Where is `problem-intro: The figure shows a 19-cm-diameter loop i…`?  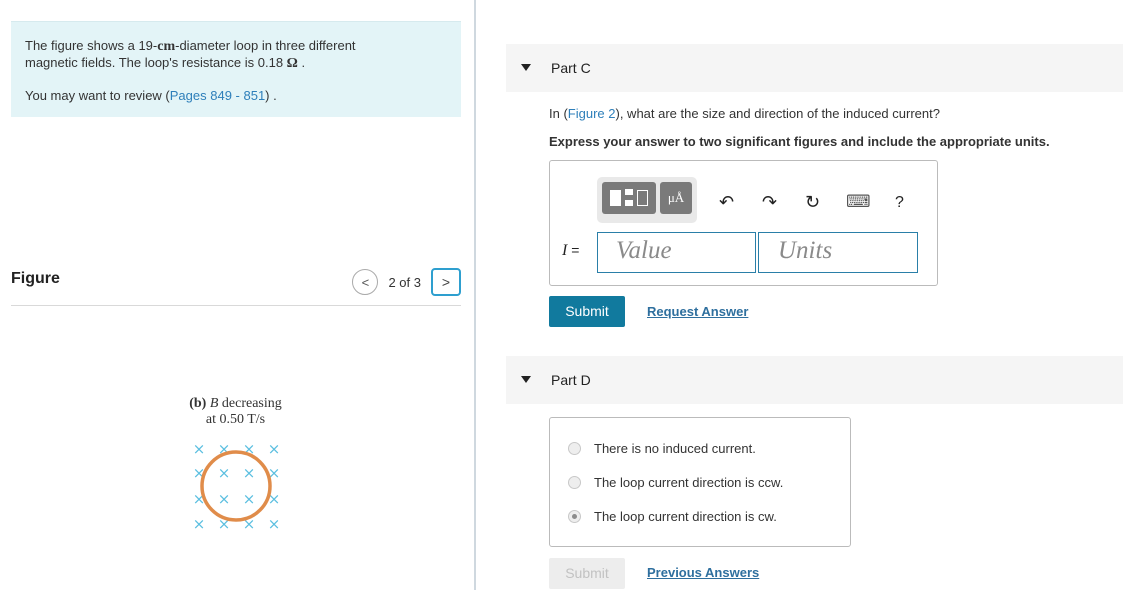 problem-intro: The figure shows a 19-cm-diameter loop i… is located at coordinates (236, 69).